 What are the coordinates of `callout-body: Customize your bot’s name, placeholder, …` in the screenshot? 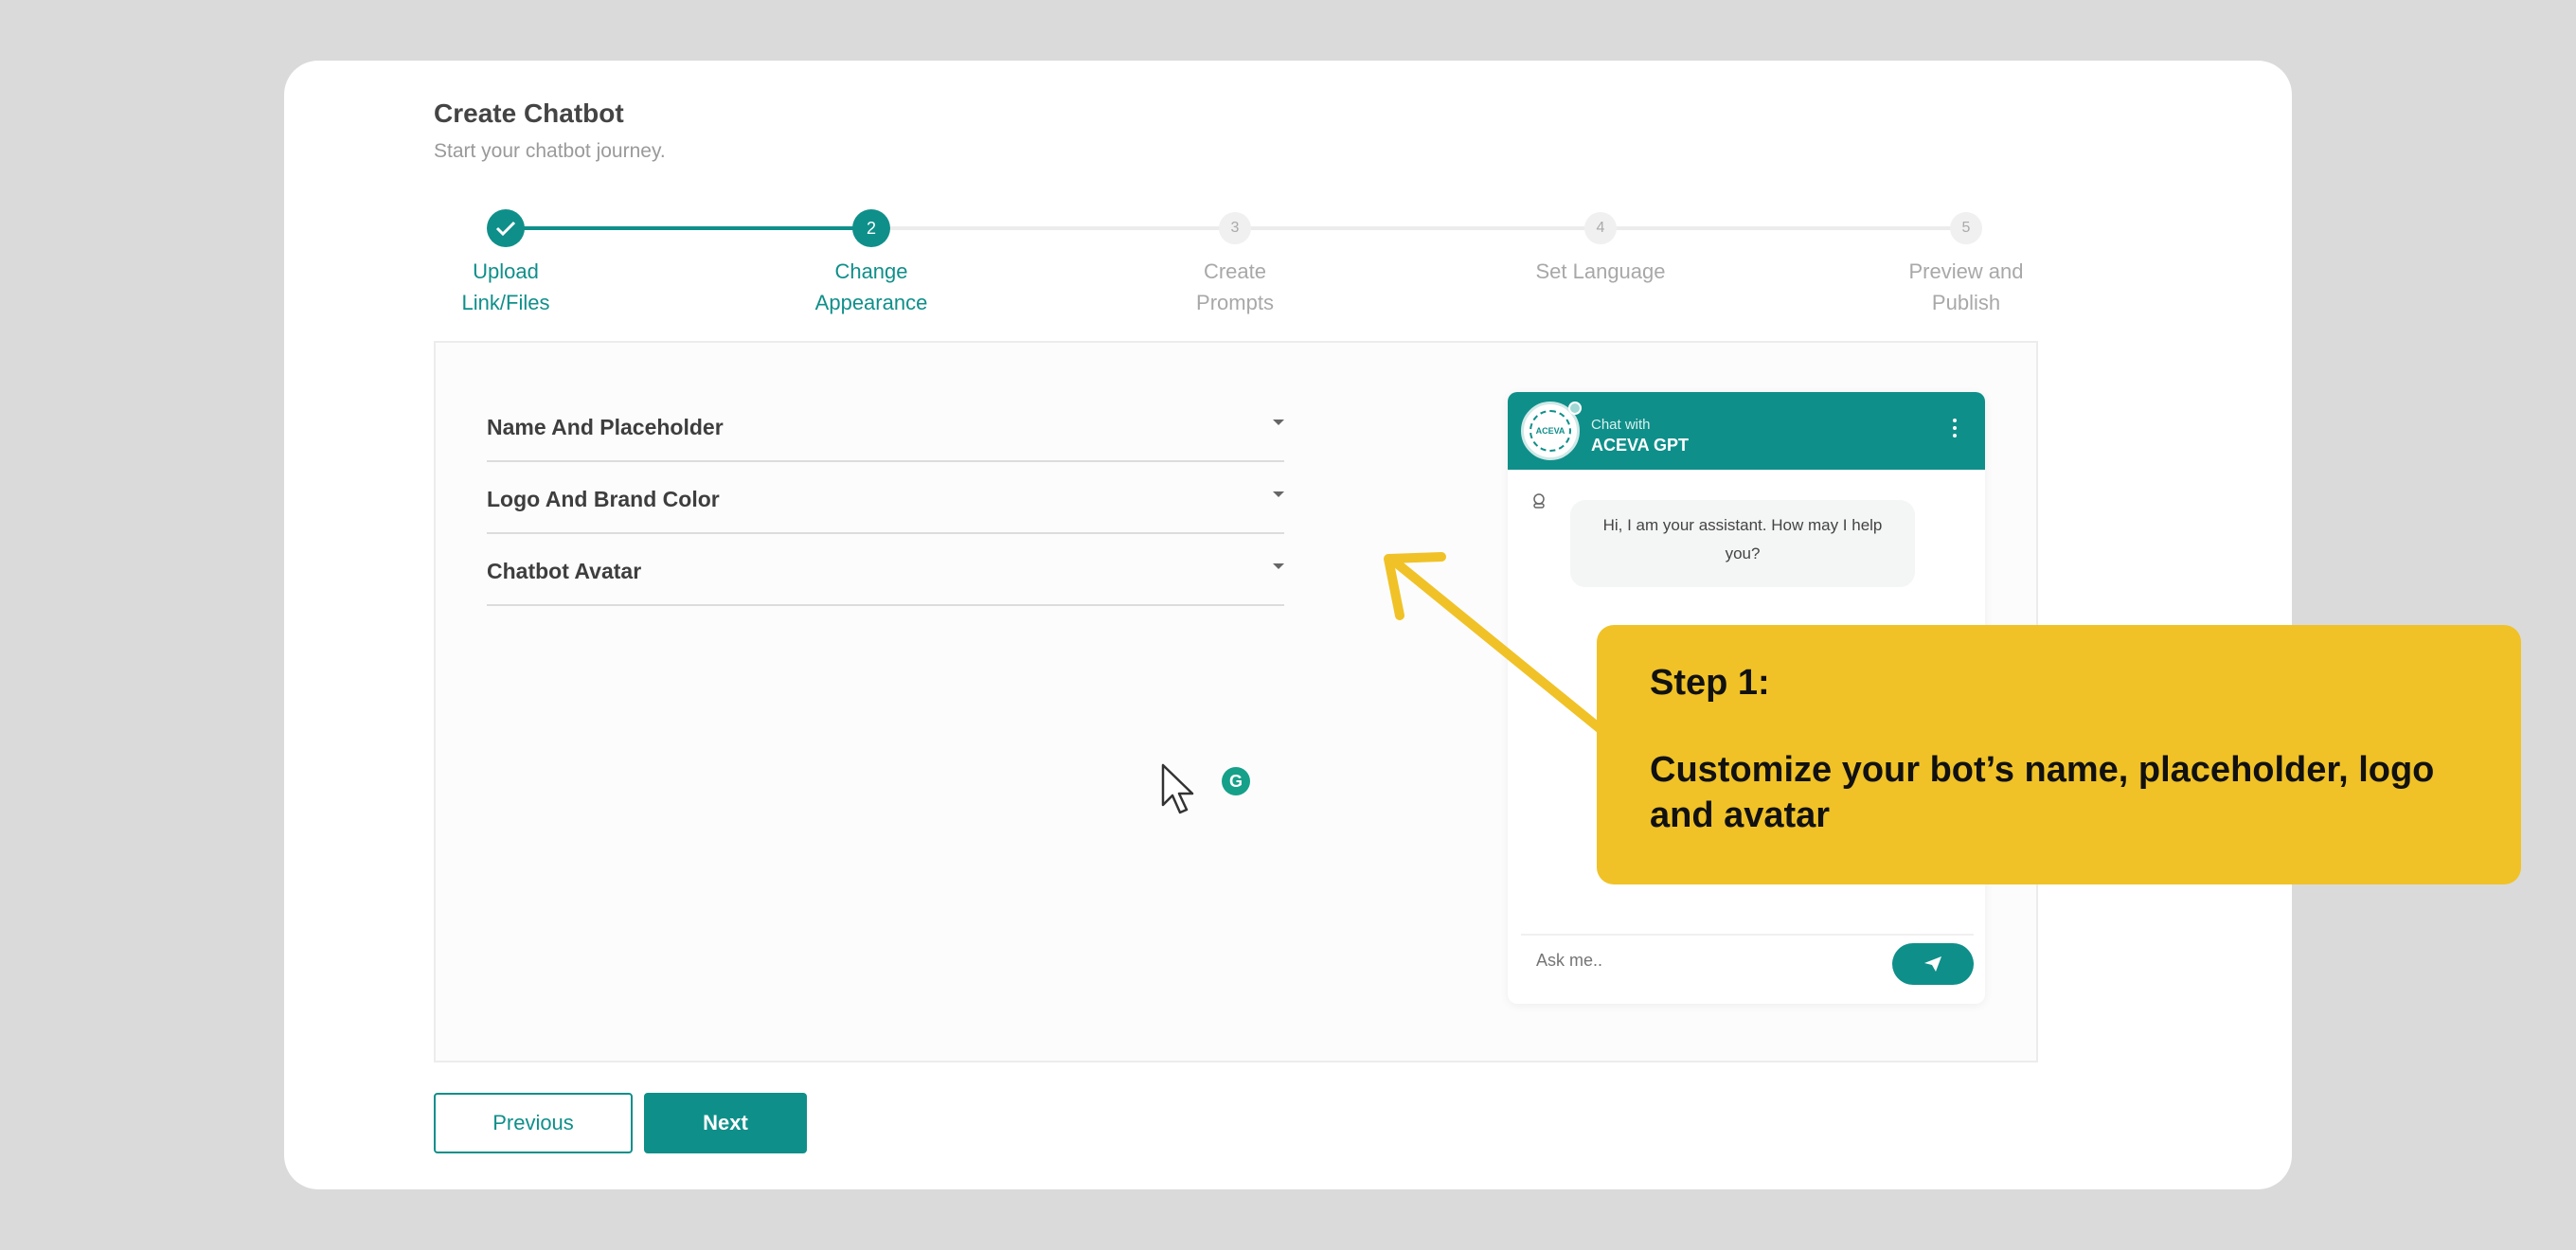 It's located at (2042, 792).